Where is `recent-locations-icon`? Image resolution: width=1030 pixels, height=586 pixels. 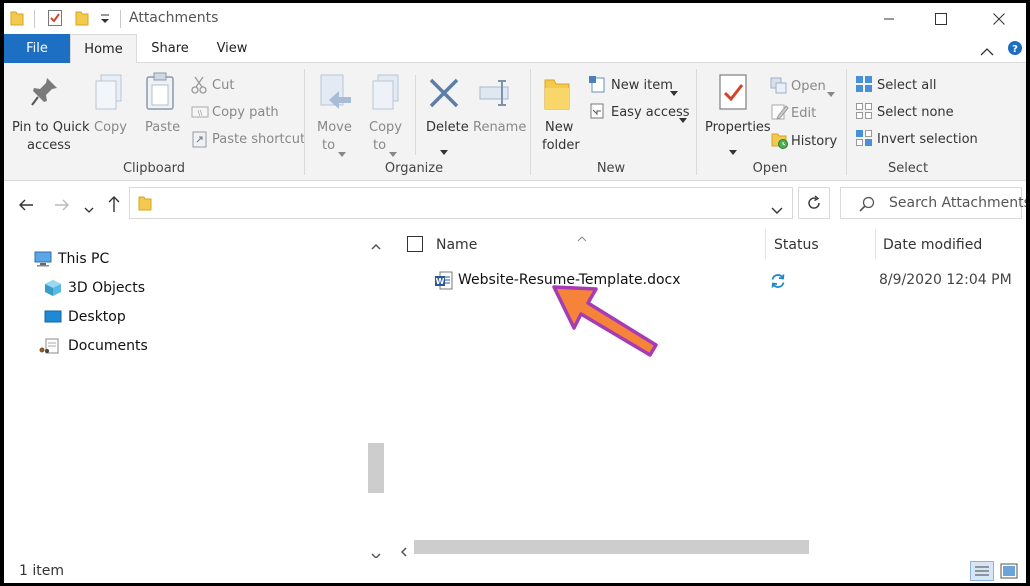 recent-locations-icon is located at coordinates (89, 209).